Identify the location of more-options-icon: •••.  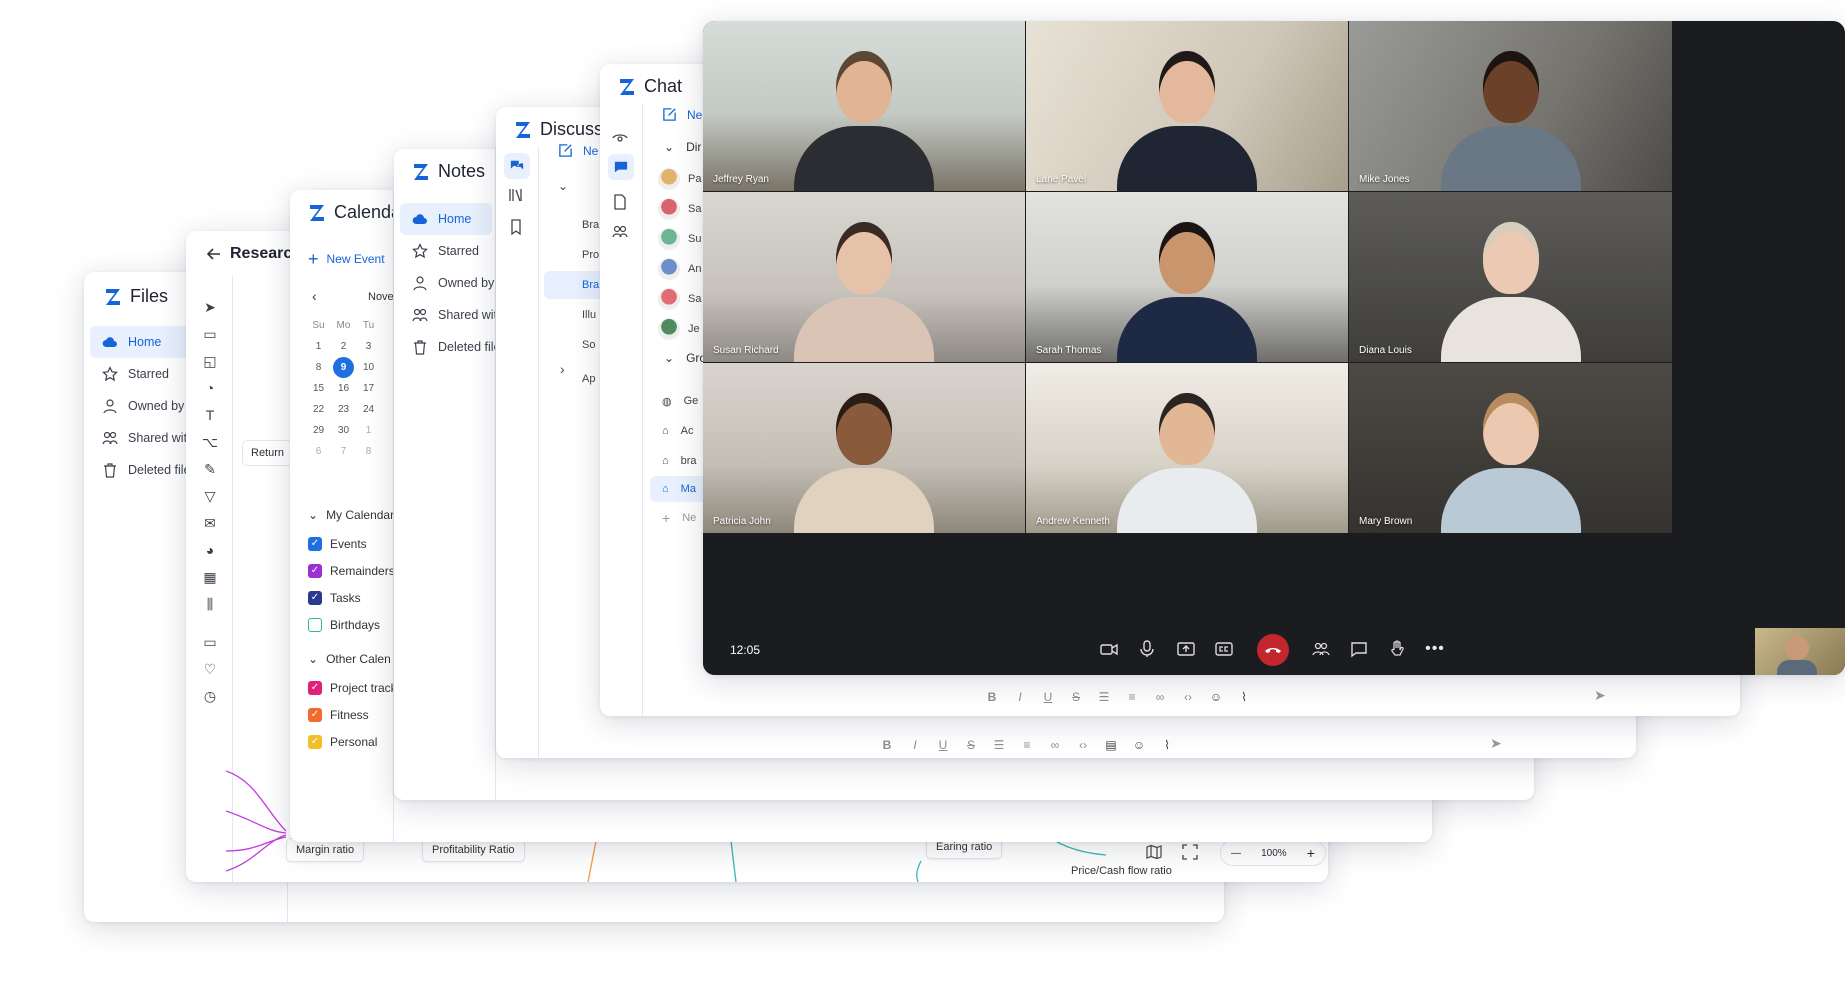
(1435, 649).